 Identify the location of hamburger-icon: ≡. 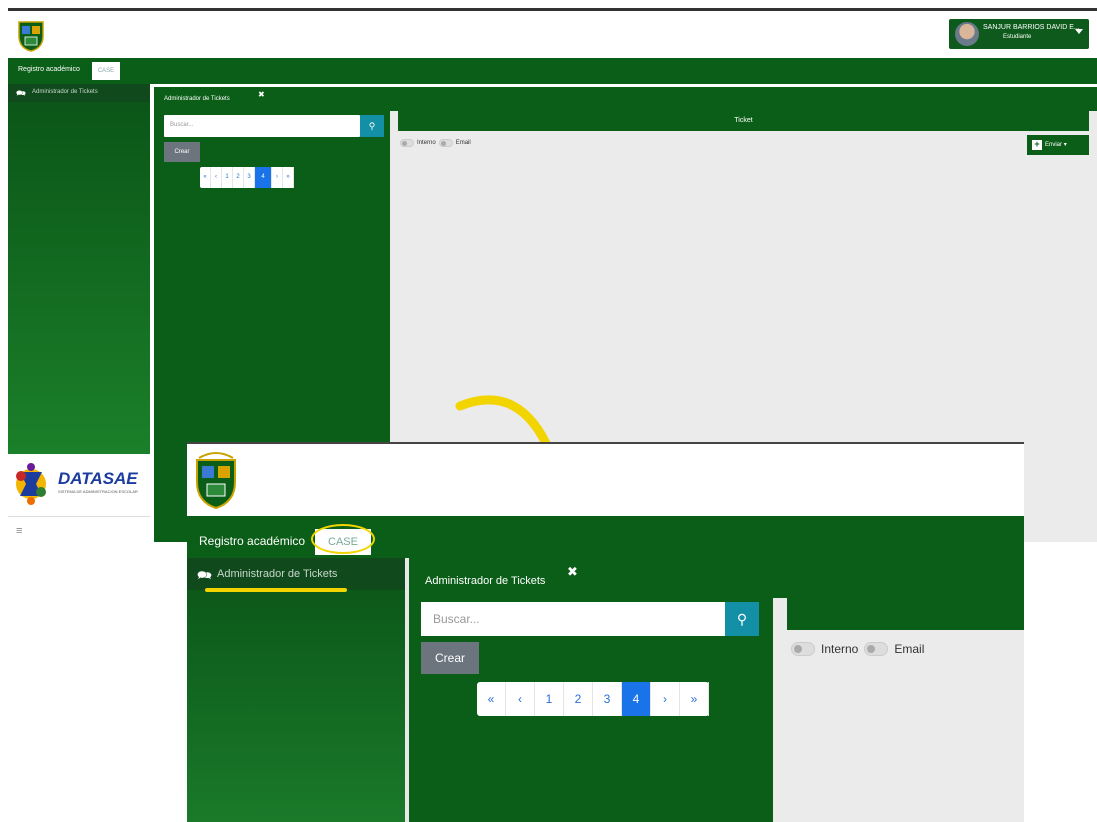
(19, 531).